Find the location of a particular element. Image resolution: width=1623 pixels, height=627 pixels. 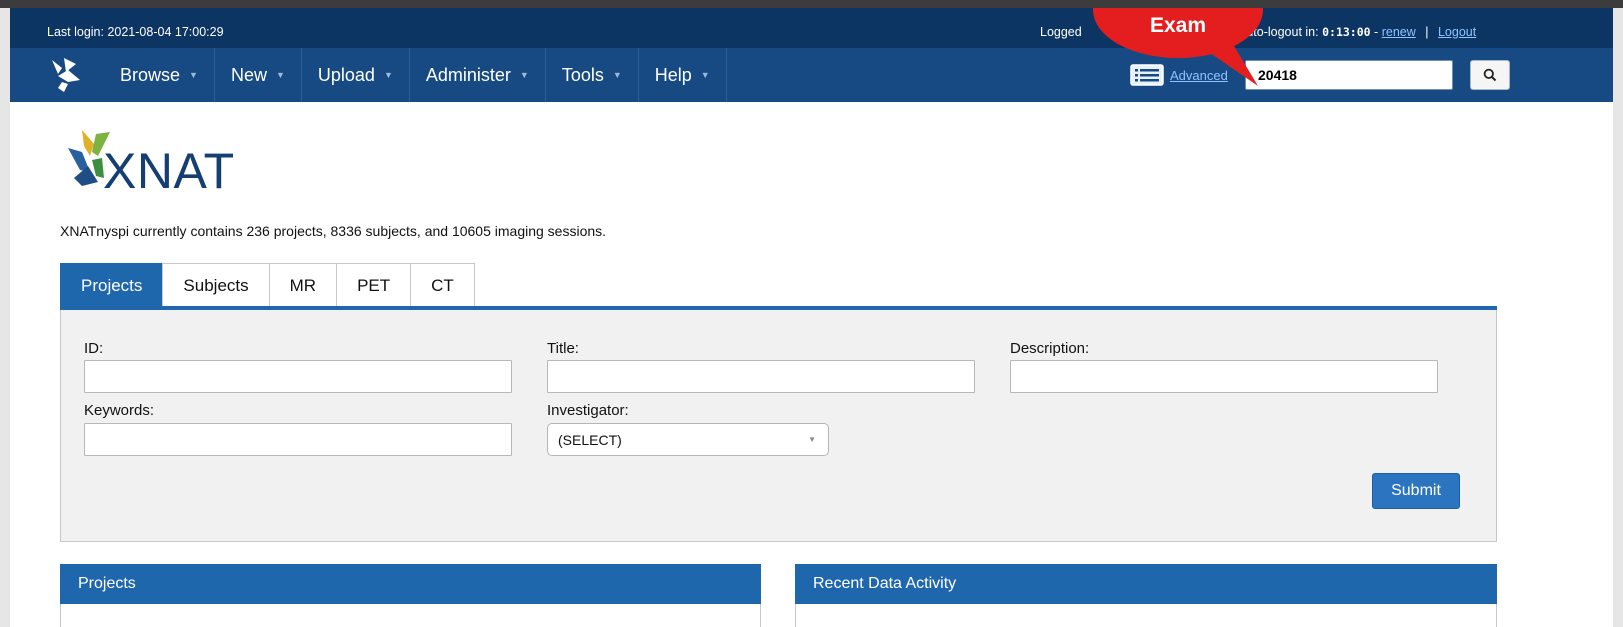

description-label: Description: is located at coordinates (1050, 348).